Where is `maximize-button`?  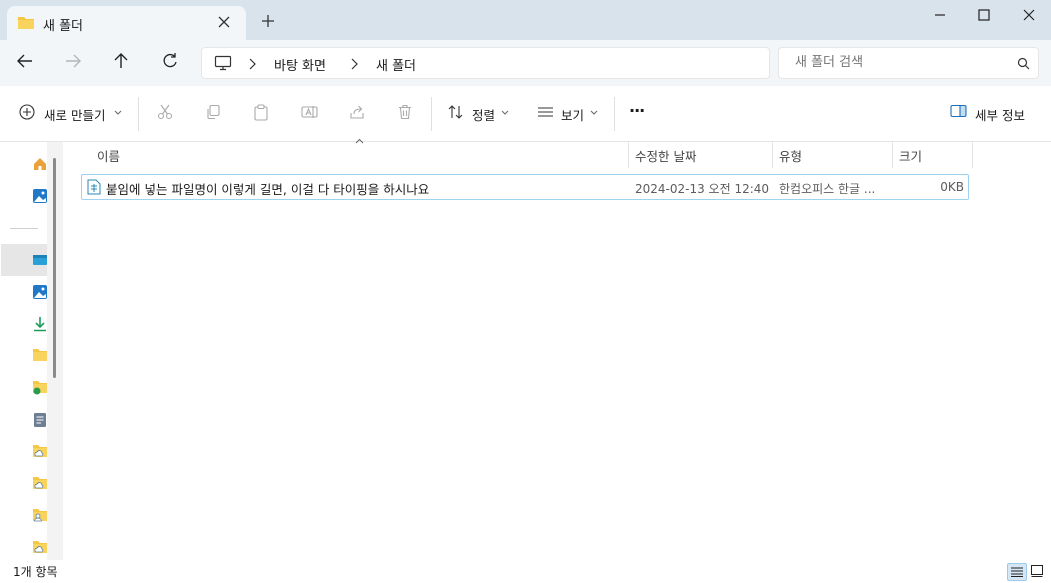 maximize-button is located at coordinates (984, 15).